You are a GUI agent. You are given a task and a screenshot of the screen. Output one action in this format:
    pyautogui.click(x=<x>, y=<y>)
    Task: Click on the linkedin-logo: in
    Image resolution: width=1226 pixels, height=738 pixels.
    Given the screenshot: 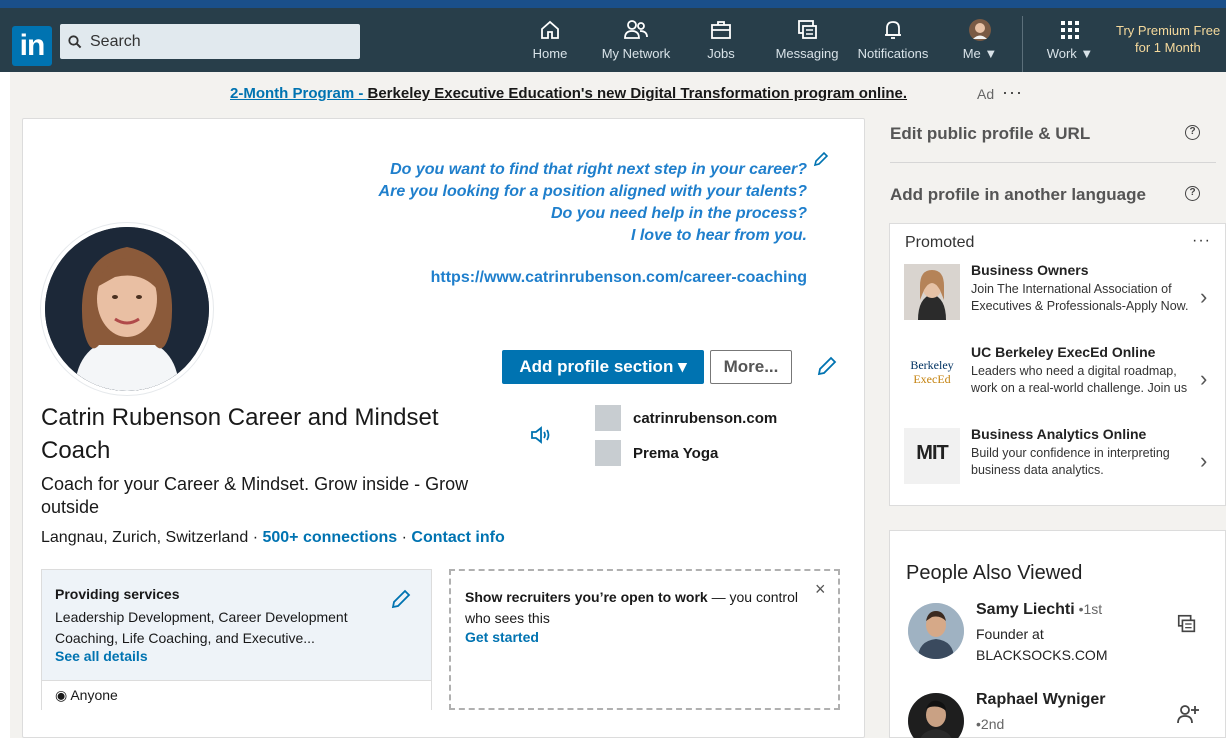 What is the action you would take?
    pyautogui.click(x=32, y=46)
    